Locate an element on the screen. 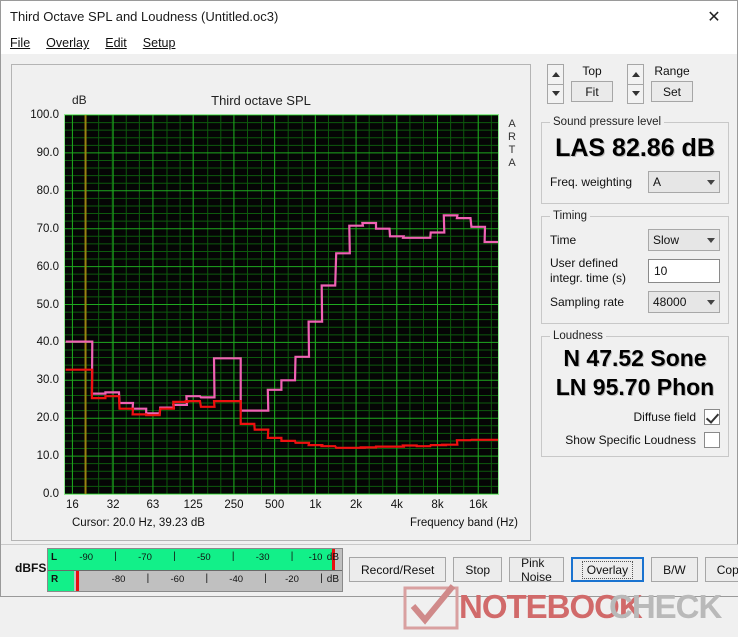 This screenshot has width=738, height=637. menu-item-setup-label: Setup is located at coordinates (159, 43).